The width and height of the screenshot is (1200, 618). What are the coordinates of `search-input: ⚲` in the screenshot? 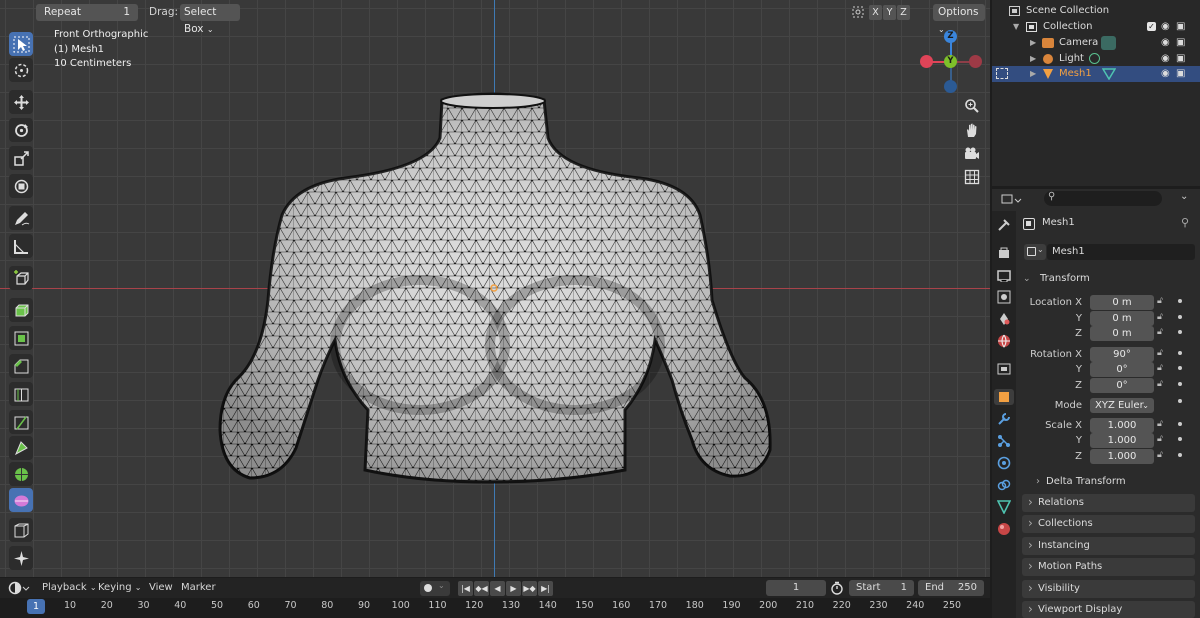 It's located at (1103, 198).